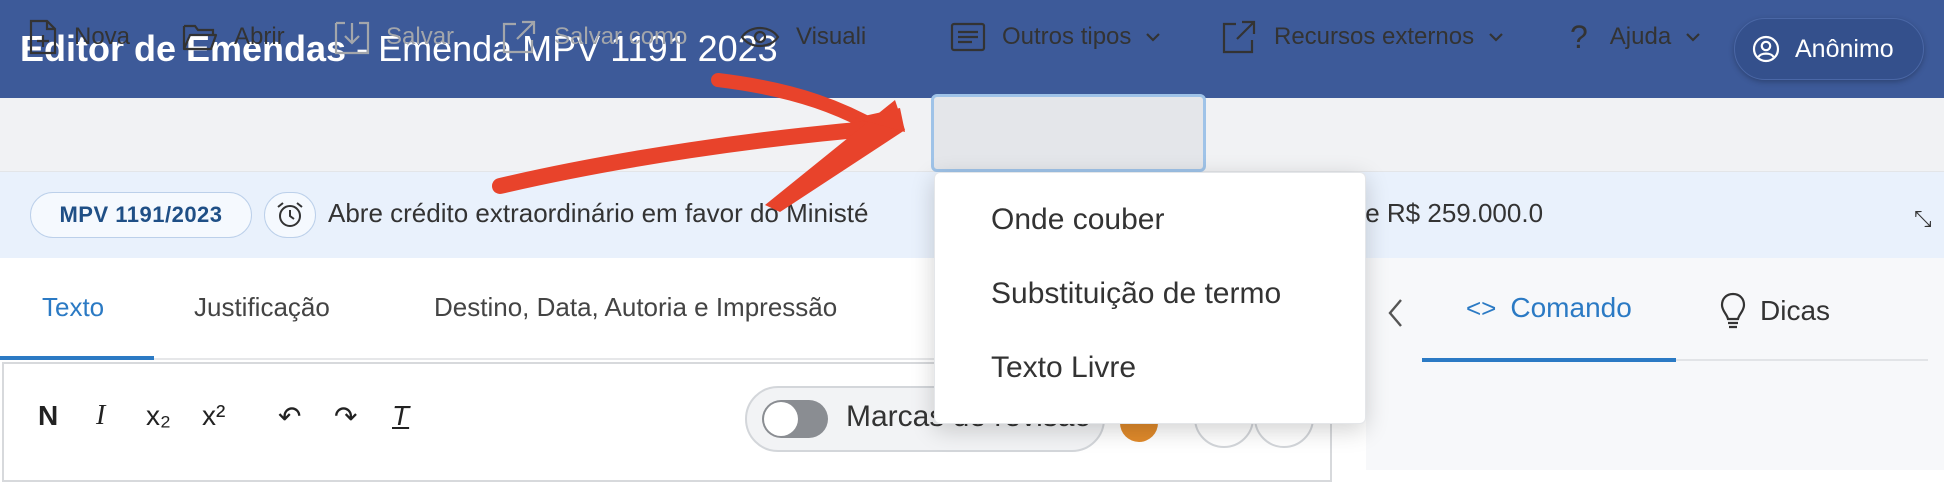 The image size is (1944, 482). I want to click on new-label: Nova, so click(102, 36).